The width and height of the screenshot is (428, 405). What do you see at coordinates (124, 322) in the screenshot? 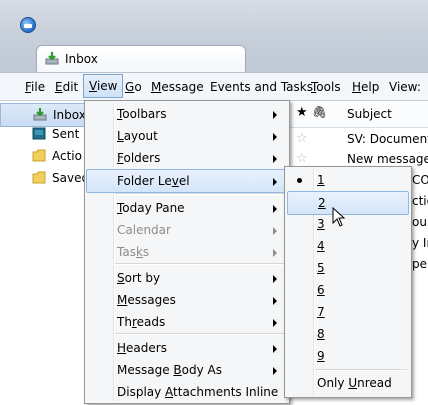
I see `label-text: Th` at bounding box center [124, 322].